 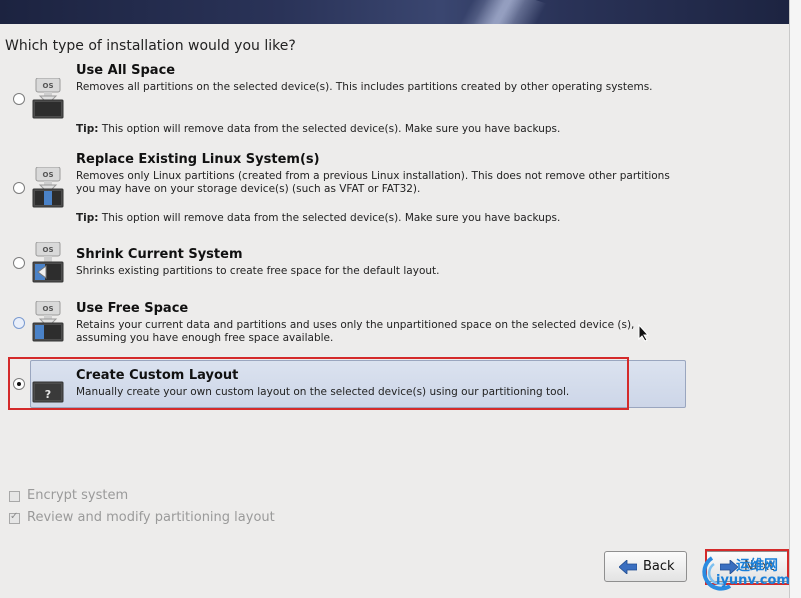 What do you see at coordinates (757, 566) in the screenshot?
I see `watermark-cn-text: 运维网` at bounding box center [757, 566].